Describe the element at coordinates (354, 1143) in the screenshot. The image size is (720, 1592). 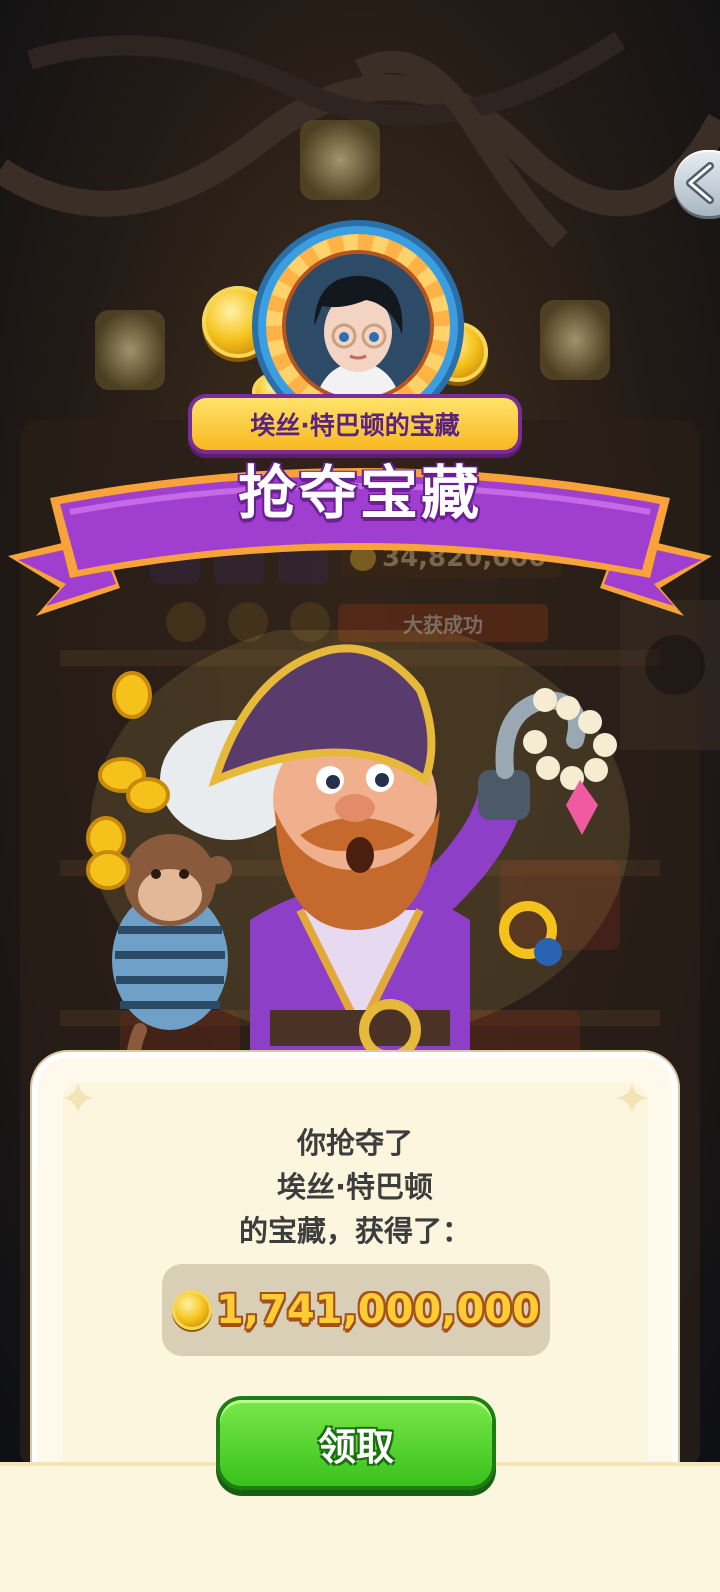
I see `result-message-line-1: 你抢夺了` at that location.